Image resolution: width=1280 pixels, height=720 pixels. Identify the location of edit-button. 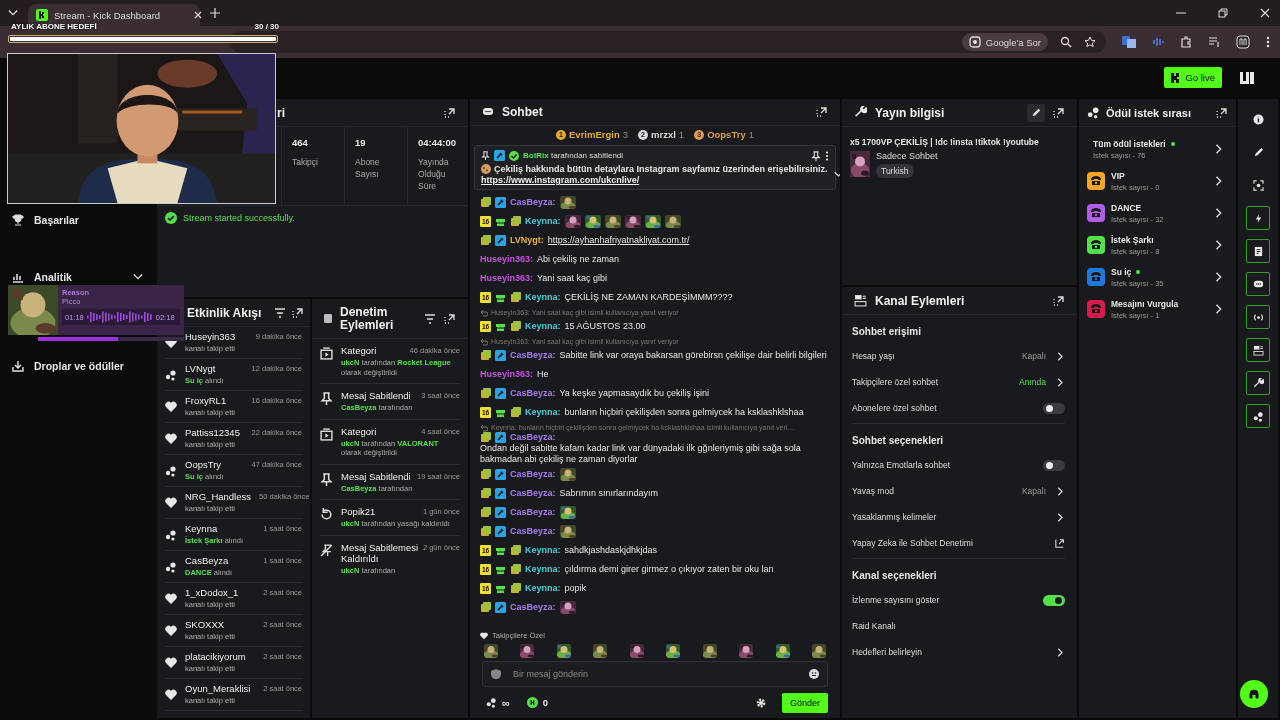
(1036, 112).